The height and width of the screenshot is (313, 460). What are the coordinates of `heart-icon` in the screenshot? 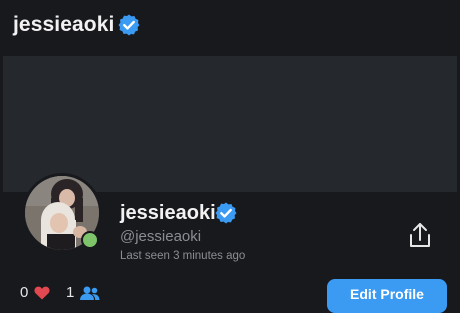 It's located at (42, 292).